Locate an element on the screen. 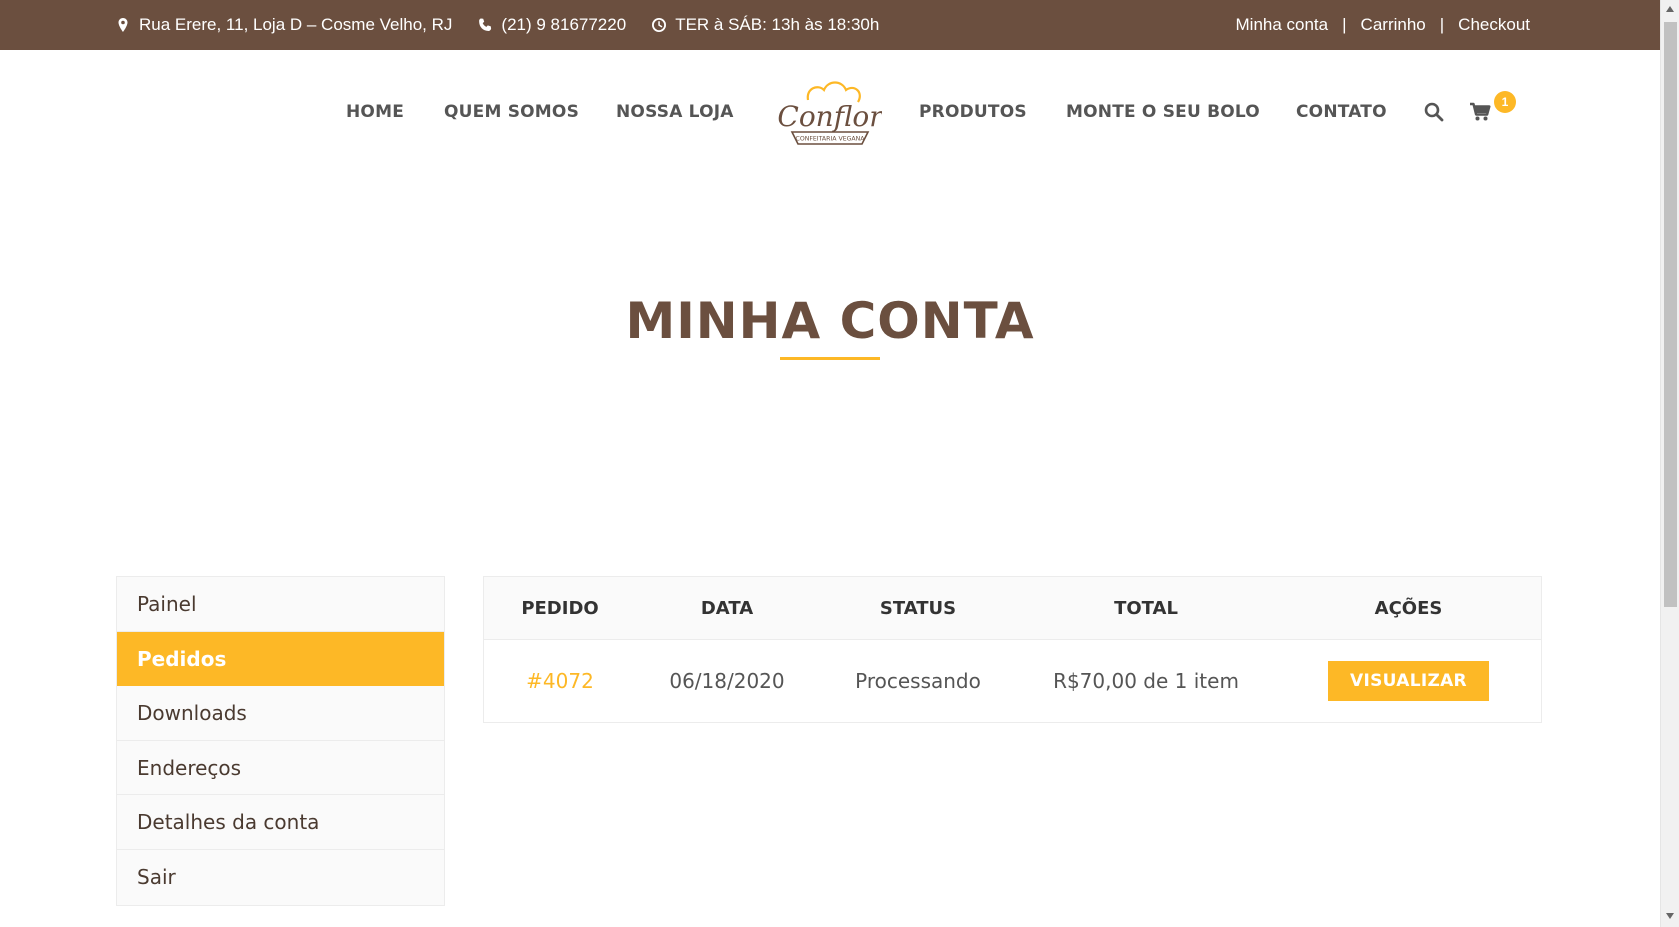  phone-info: (21) 9 81677220 is located at coordinates (552, 25).